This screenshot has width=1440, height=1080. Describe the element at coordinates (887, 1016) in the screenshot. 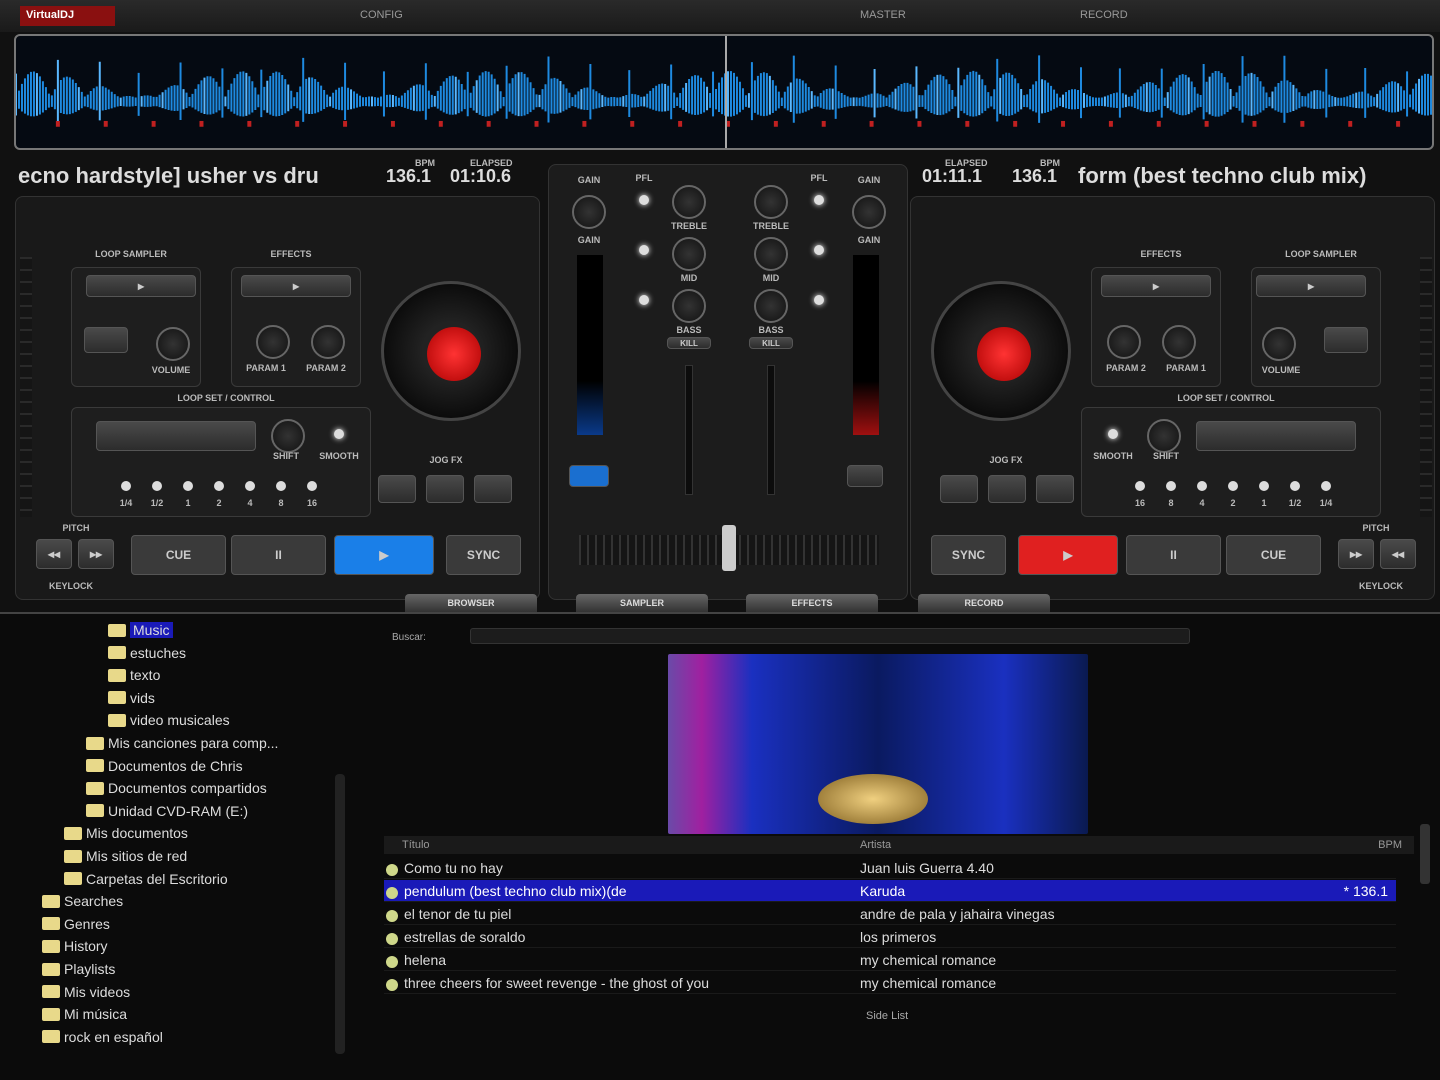

I see `side-list-button: Side List` at that location.